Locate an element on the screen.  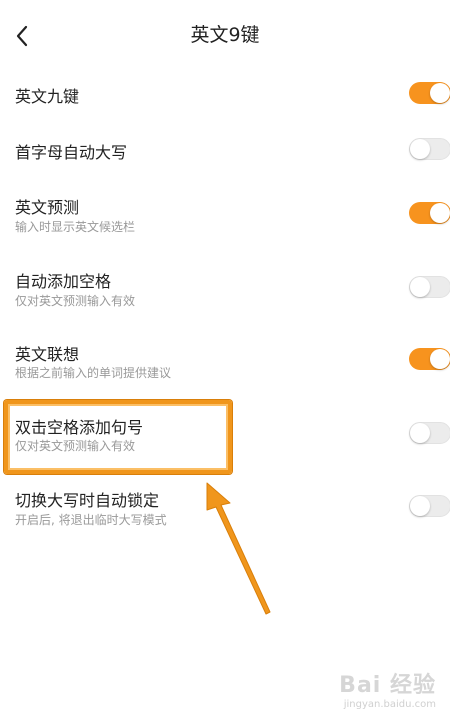
toggle-double-space-period is located at coordinates (429, 433).